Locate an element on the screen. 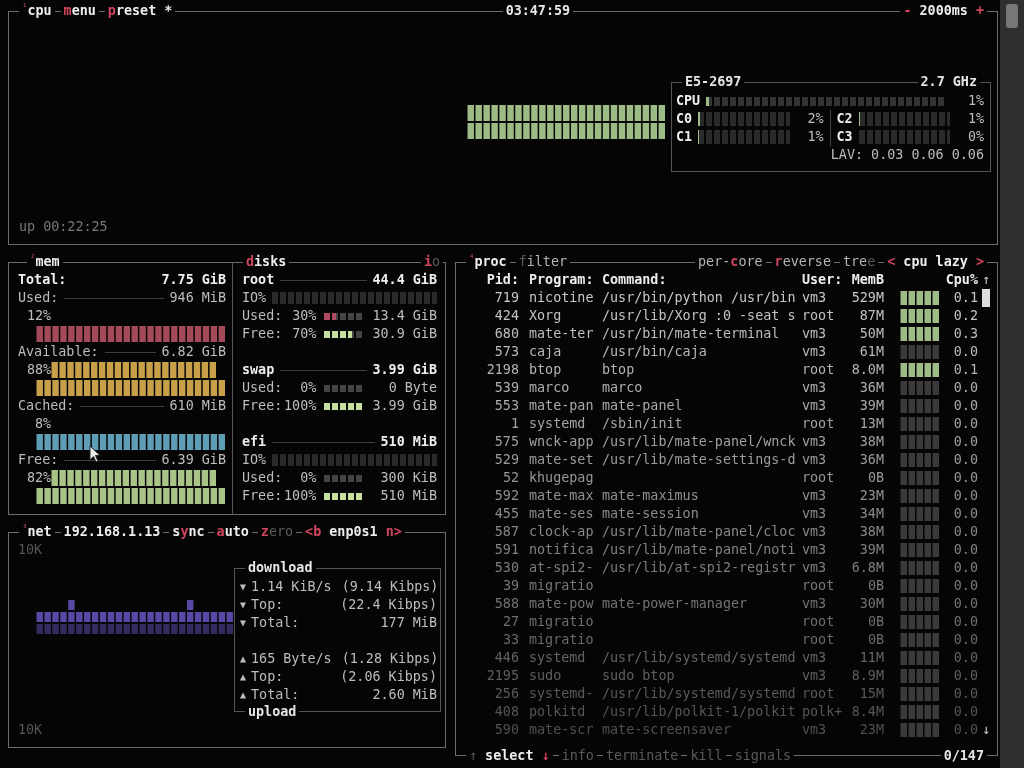  process-row: 719 nicotine /usr/bin/python /usr/bin vm3 529M 0.1 is located at coordinates (728, 298).